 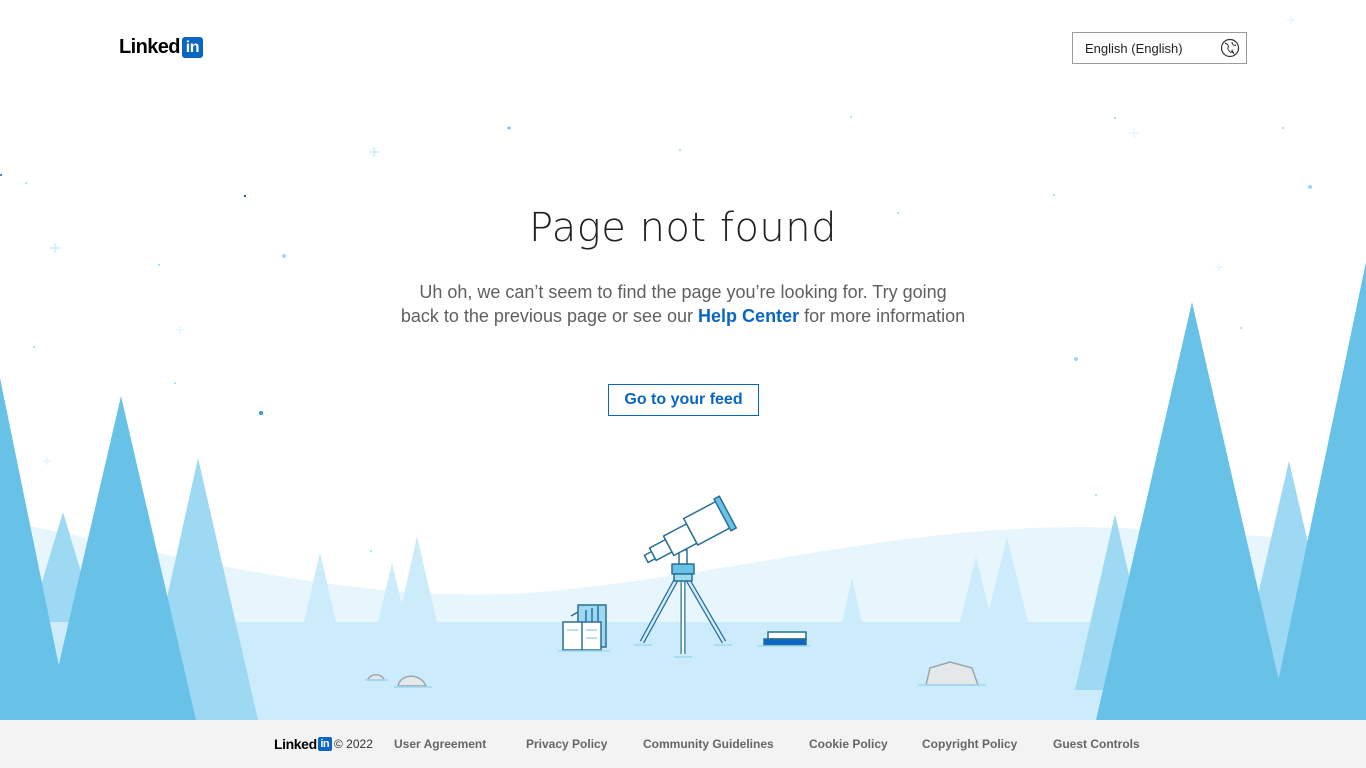 I want to click on logo-in-badge: in, so click(x=192, y=47).